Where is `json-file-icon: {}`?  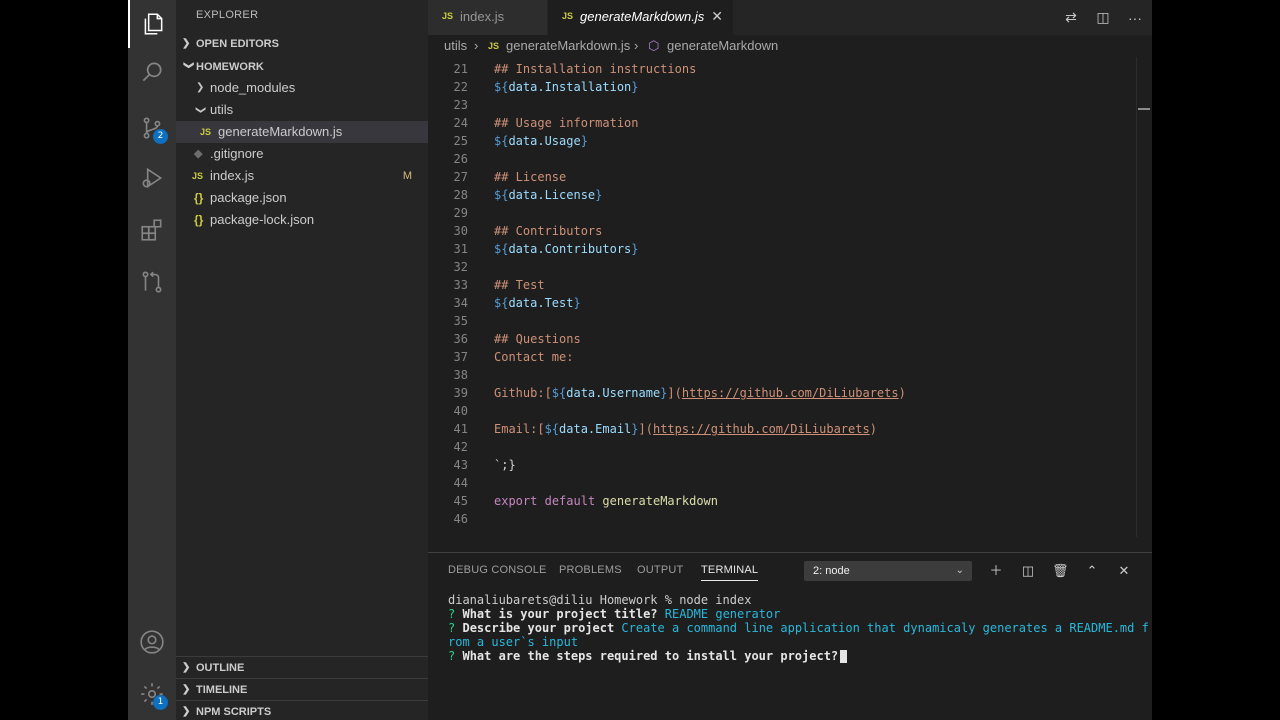
json-file-icon: {} is located at coordinates (199, 198).